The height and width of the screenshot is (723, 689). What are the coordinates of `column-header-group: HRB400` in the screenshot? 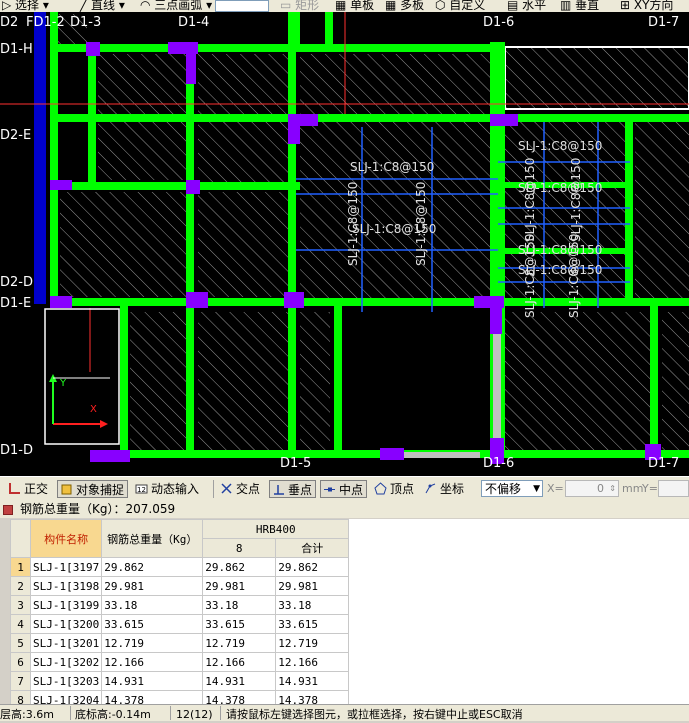 It's located at (276, 529).